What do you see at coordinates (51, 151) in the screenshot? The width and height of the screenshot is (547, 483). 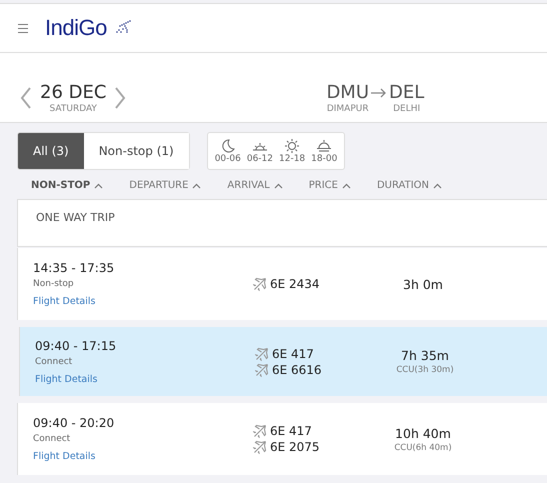 I see `stop-filter-tab: All (3)` at bounding box center [51, 151].